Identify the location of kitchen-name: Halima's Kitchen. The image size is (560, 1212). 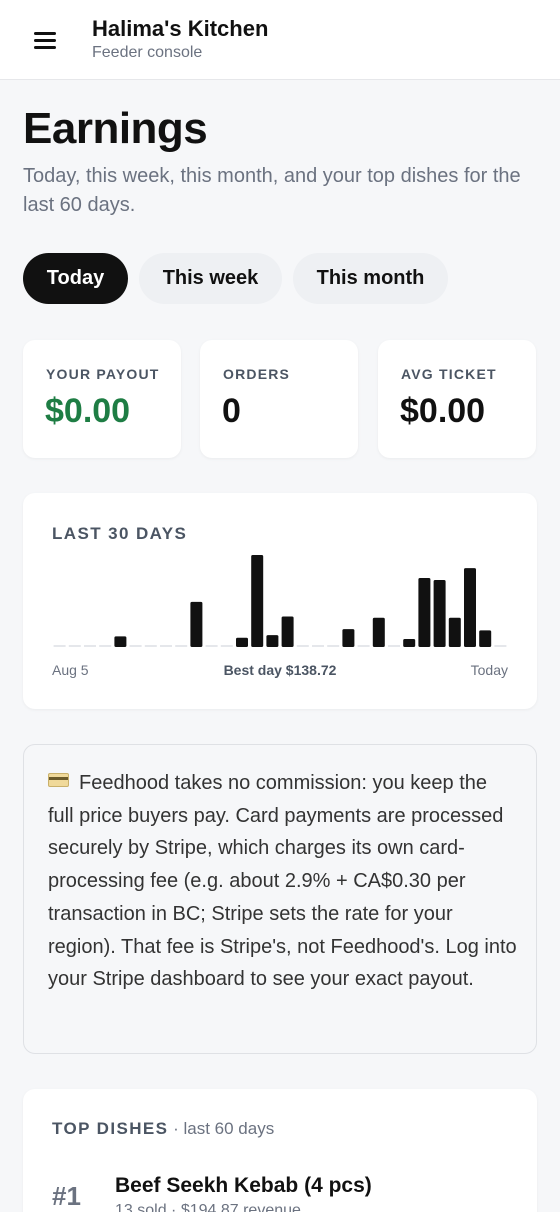
(180, 28).